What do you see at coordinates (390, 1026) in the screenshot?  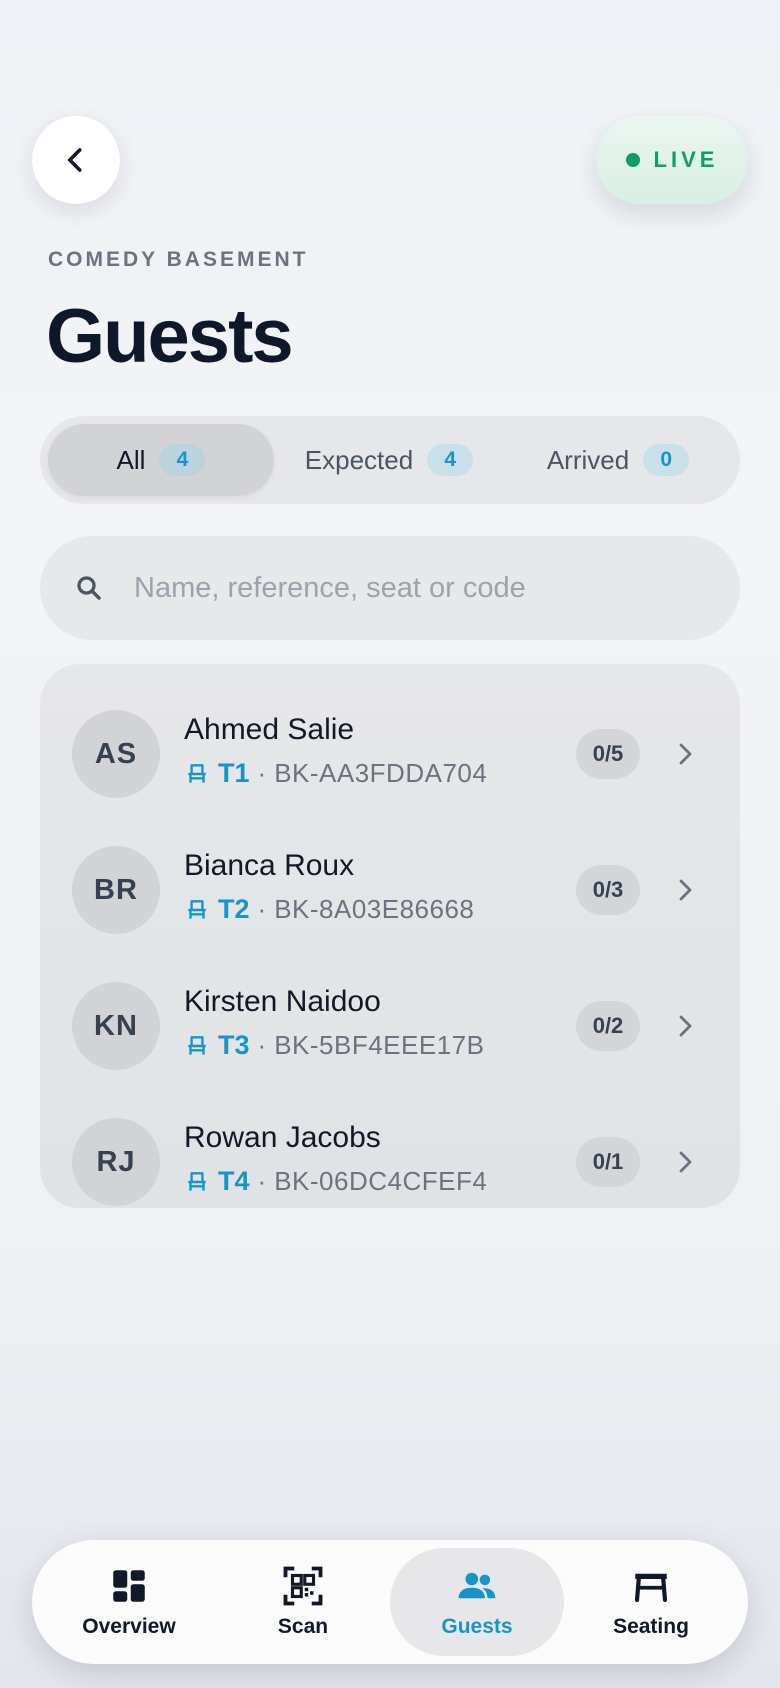 I see `guest-row: KN Kirsten Naidoo T3 · BK-5BF4EEE17B 0/2` at bounding box center [390, 1026].